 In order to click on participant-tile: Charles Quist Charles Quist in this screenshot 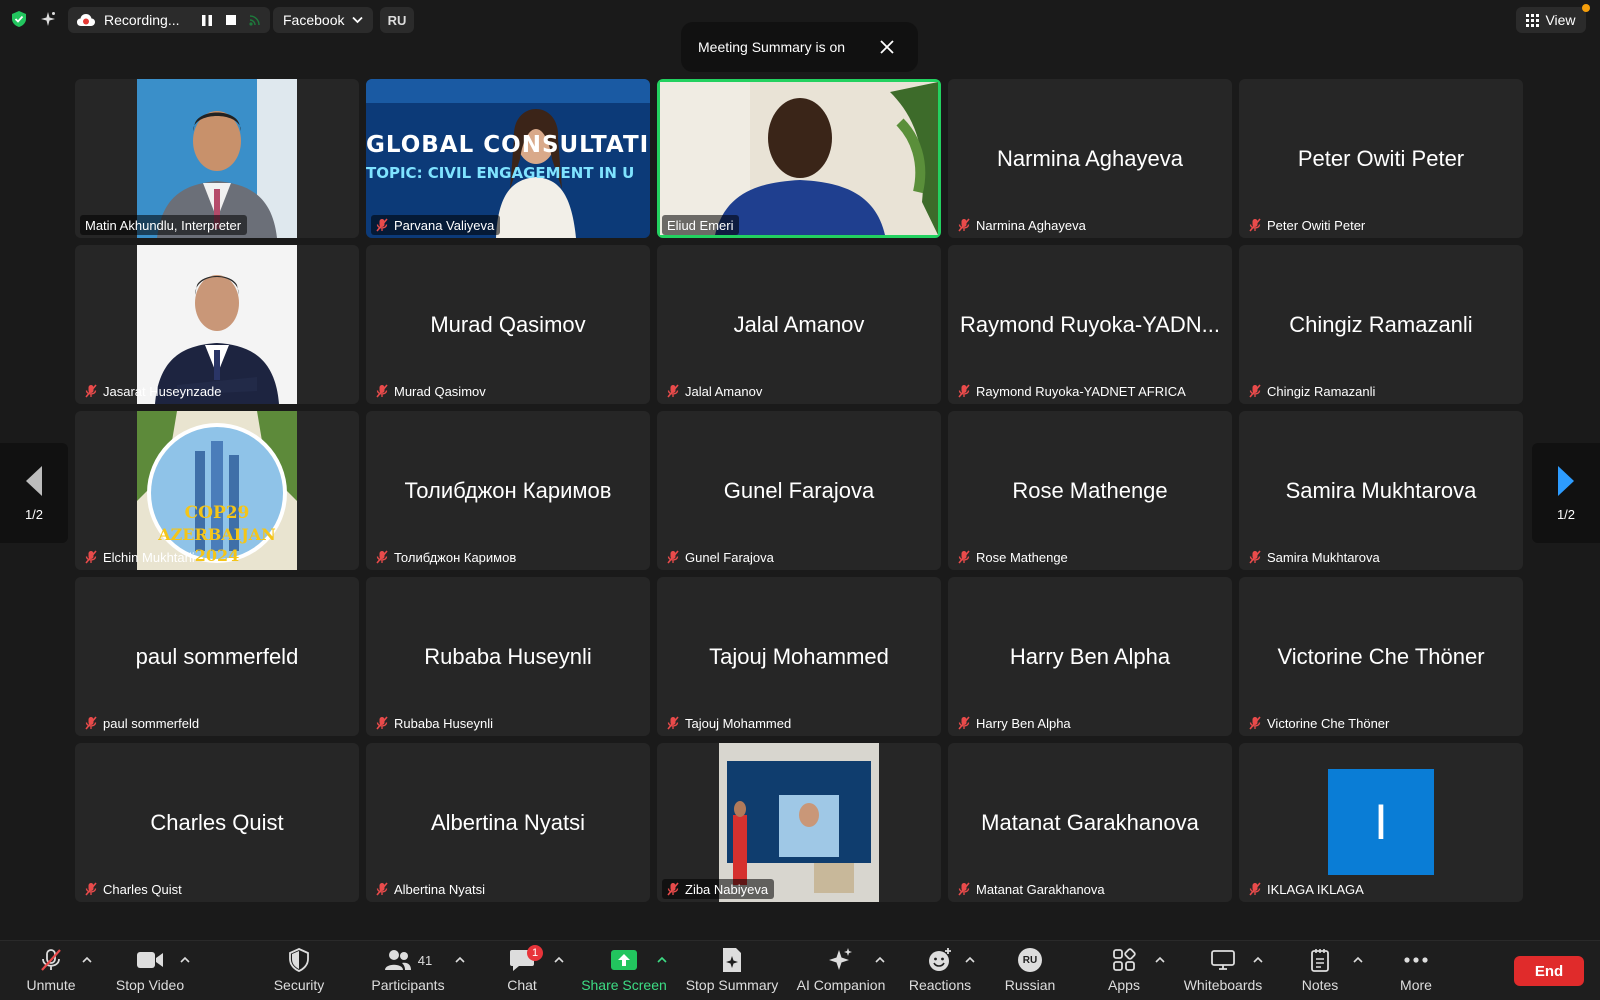, I will do `click(217, 822)`.